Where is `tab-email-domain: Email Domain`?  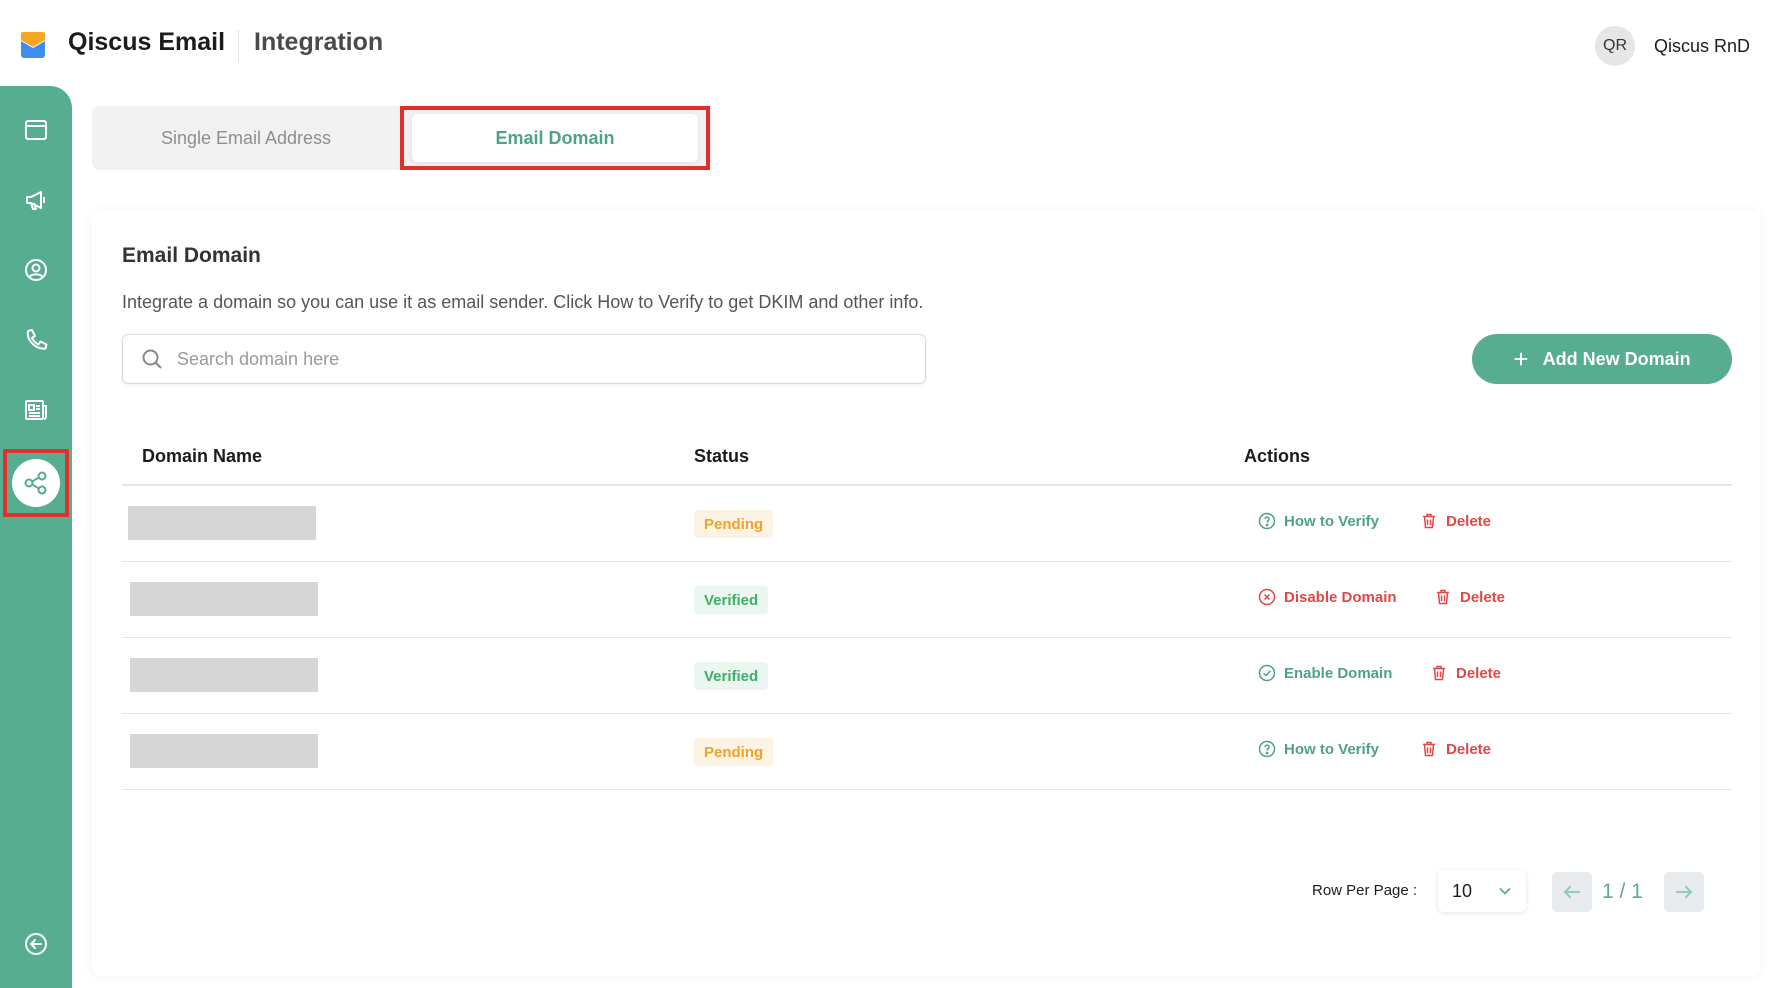
tab-email-domain: Email Domain is located at coordinates (555, 138).